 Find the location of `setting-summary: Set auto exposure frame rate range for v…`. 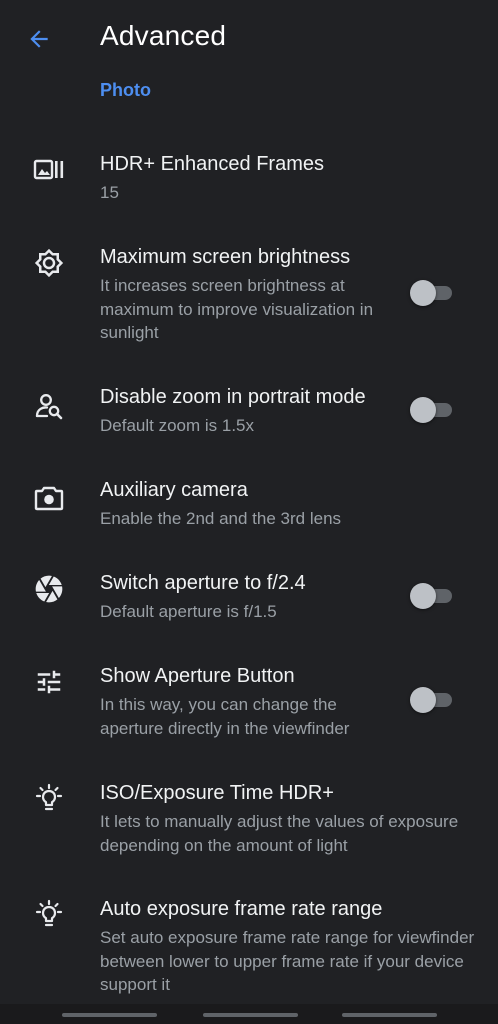

setting-summary: Set auto exposure frame rate range for v… is located at coordinates (287, 961).